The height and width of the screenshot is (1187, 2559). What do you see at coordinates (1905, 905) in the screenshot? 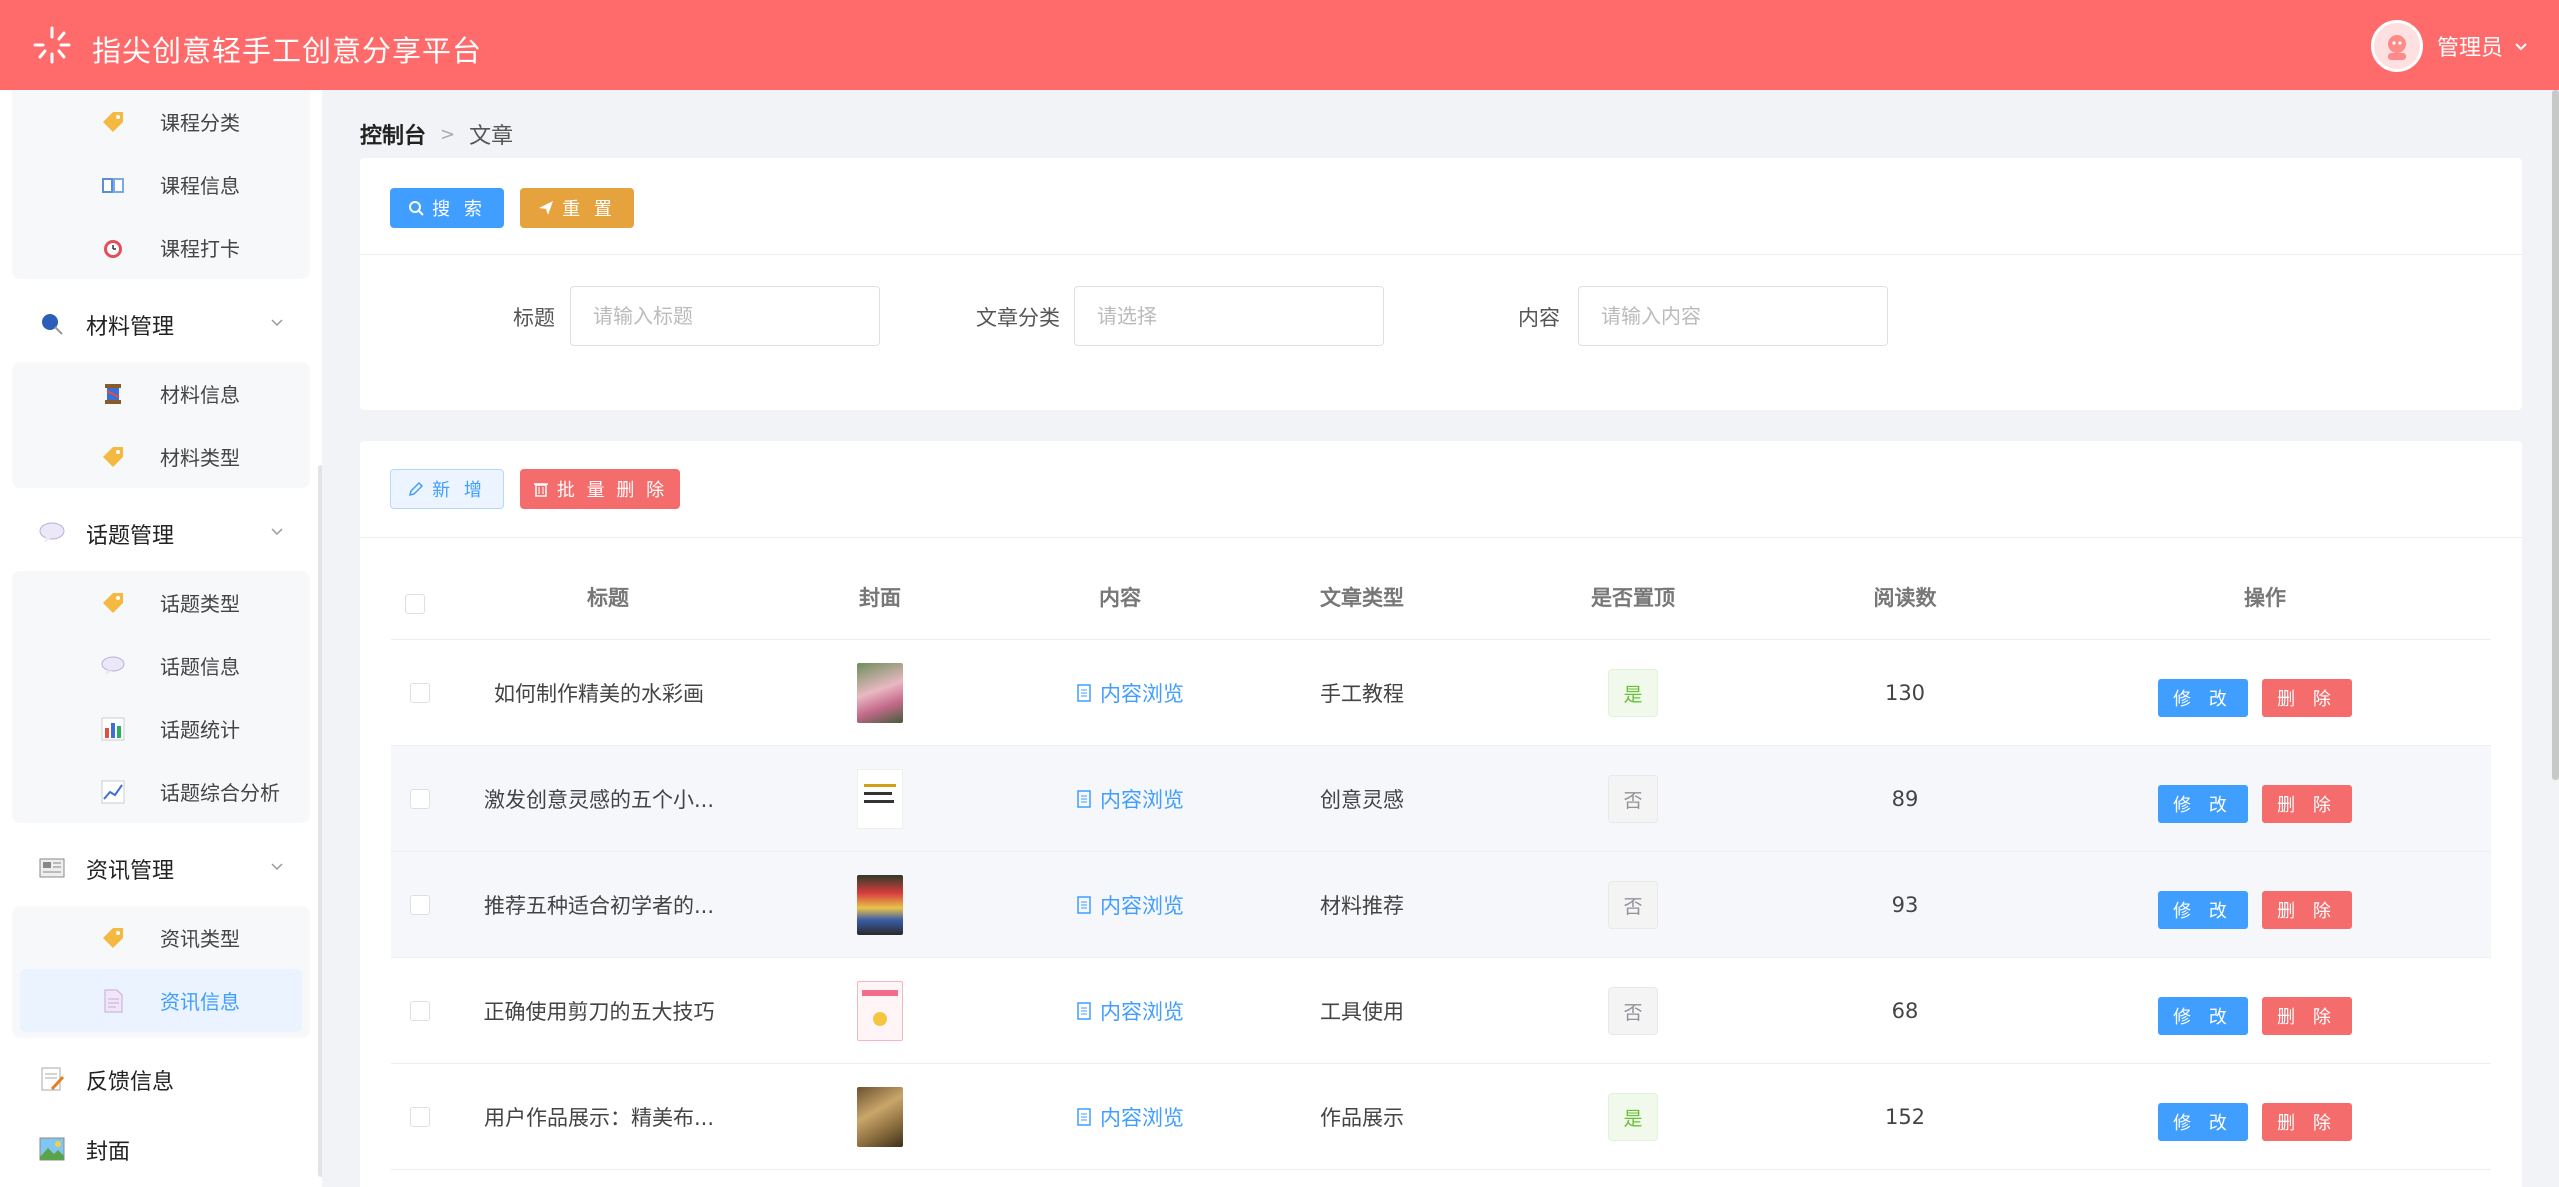
I see `reads-cell: 93` at bounding box center [1905, 905].